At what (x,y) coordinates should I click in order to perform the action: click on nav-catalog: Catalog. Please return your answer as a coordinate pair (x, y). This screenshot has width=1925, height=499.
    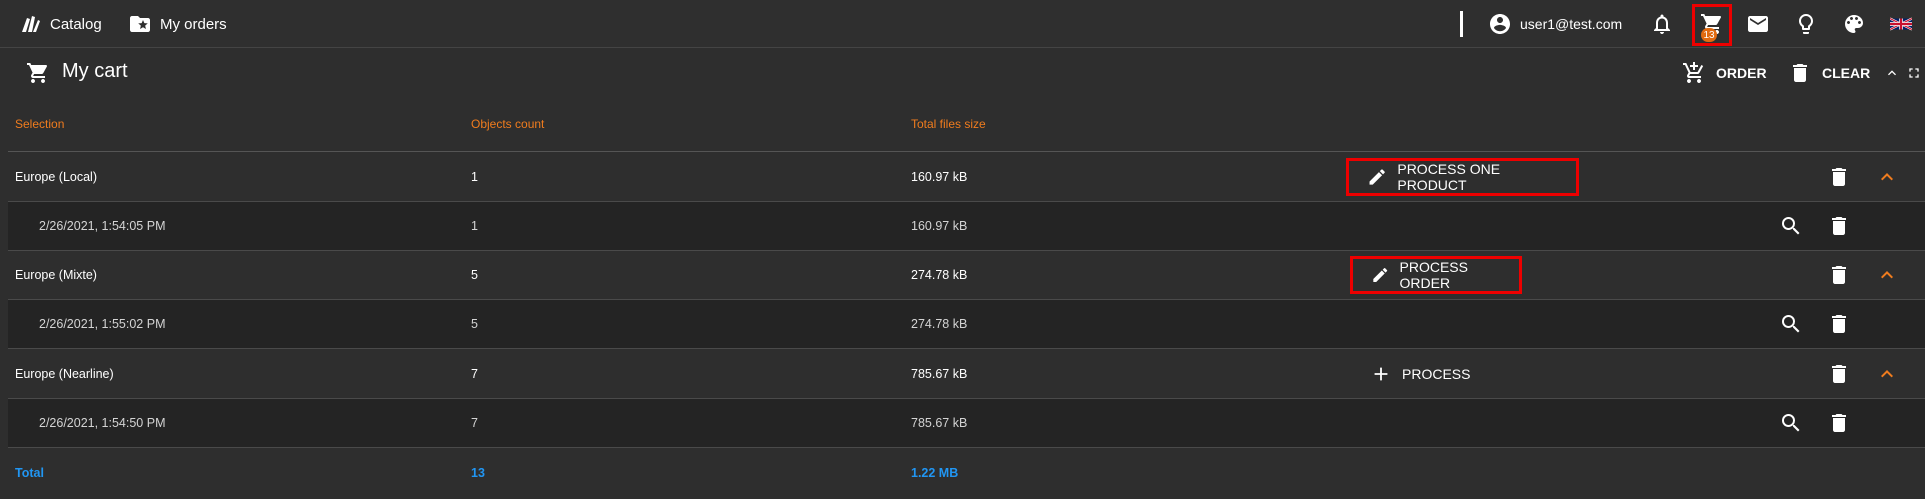
    Looking at the image, I should click on (60, 24).